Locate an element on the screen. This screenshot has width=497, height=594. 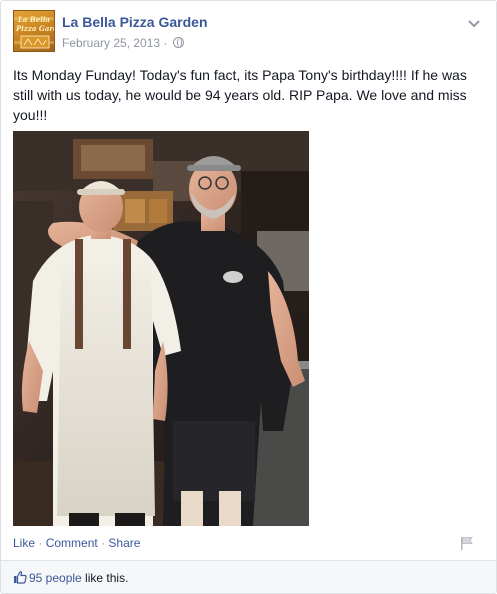
comment-link: Comment is located at coordinates (72, 543).